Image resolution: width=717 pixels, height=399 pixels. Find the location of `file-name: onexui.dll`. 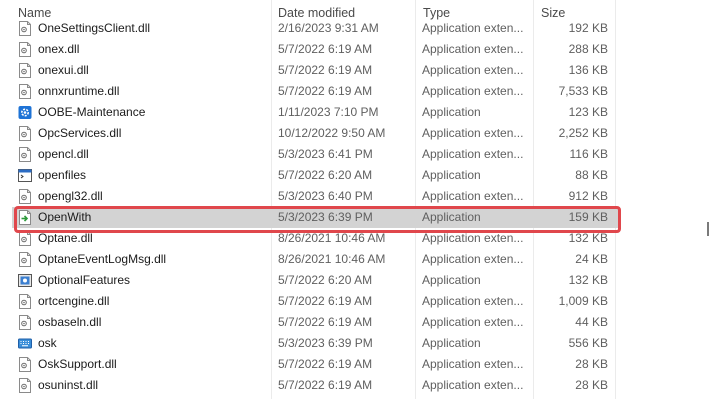

file-name: onexui.dll is located at coordinates (63, 70).